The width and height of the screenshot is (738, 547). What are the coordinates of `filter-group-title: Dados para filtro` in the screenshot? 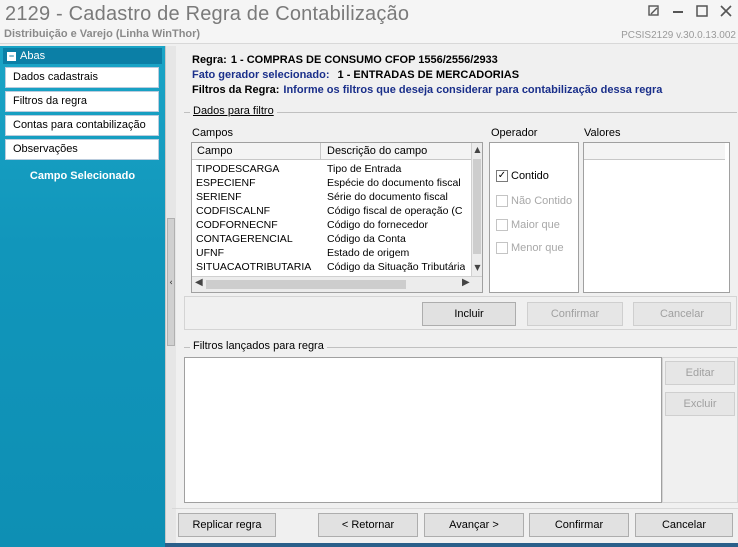 It's located at (233, 111).